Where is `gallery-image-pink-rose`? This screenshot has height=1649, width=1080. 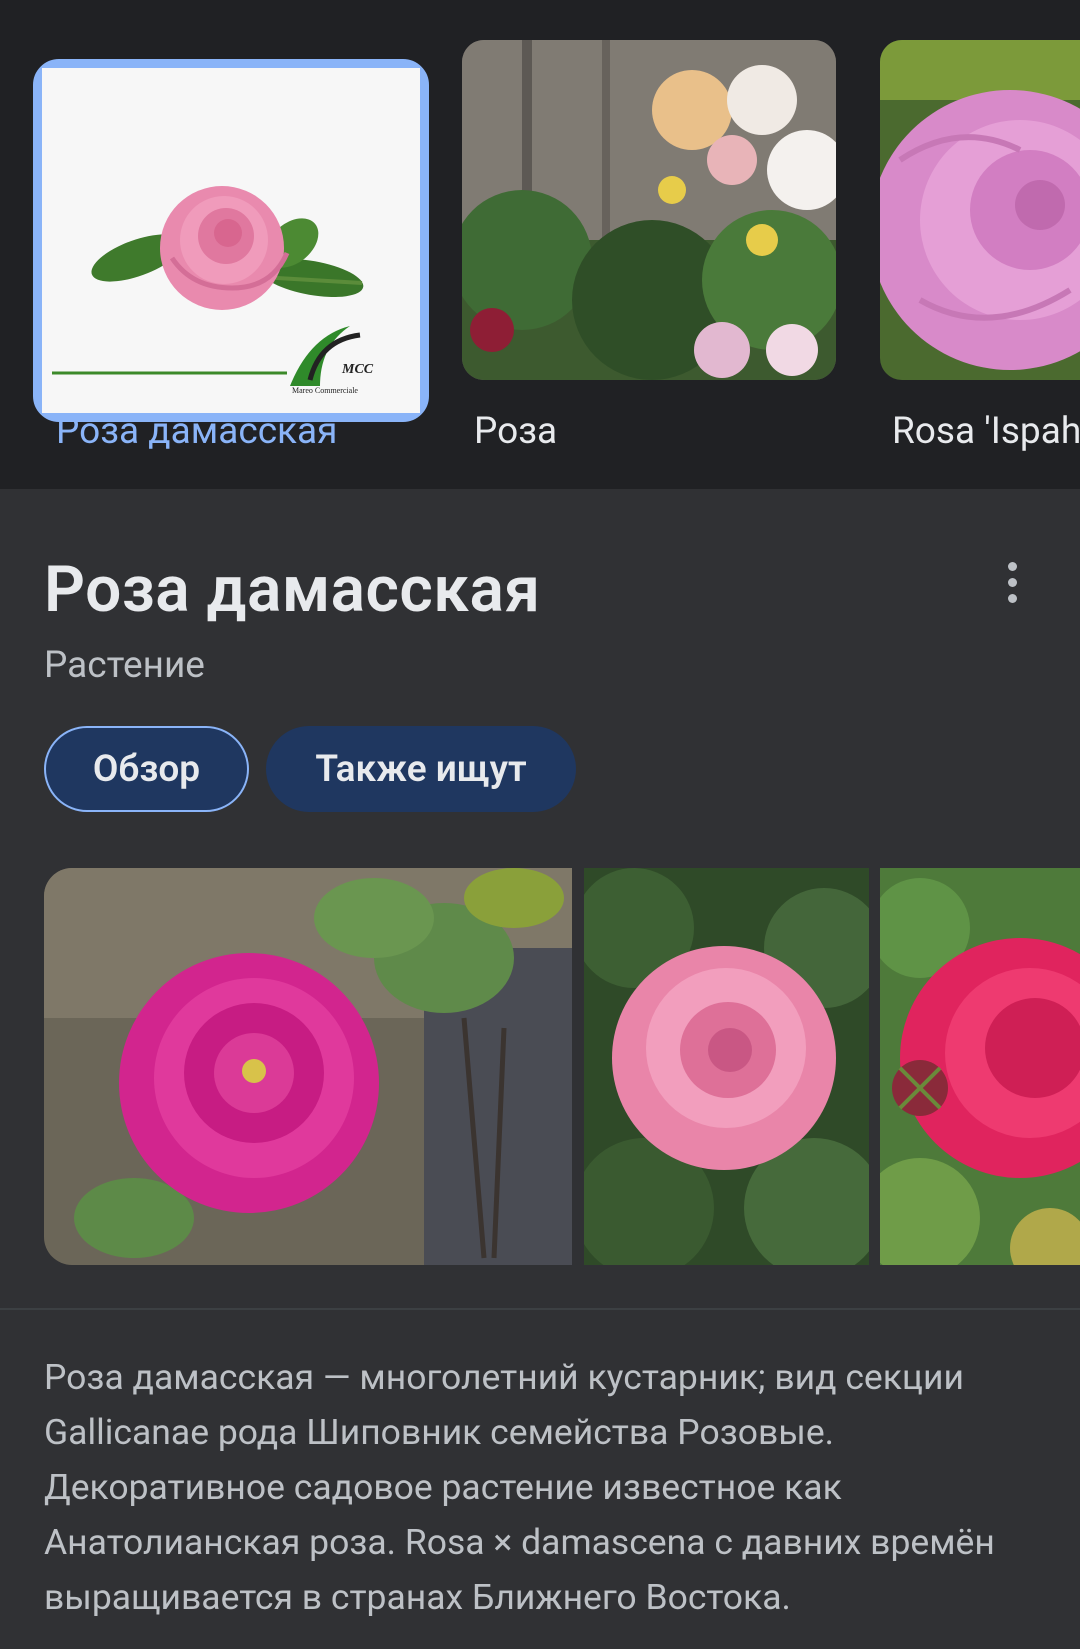
gallery-image-pink-rose is located at coordinates (726, 1066).